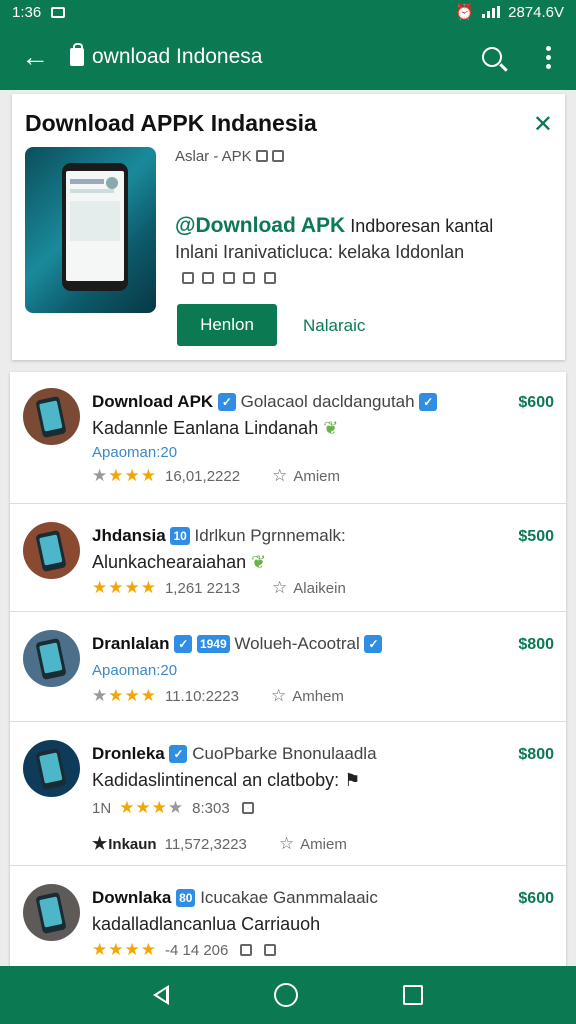 This screenshot has width=576, height=1024. I want to click on app-subtitle: Wolueh-Acootral, so click(297, 643).